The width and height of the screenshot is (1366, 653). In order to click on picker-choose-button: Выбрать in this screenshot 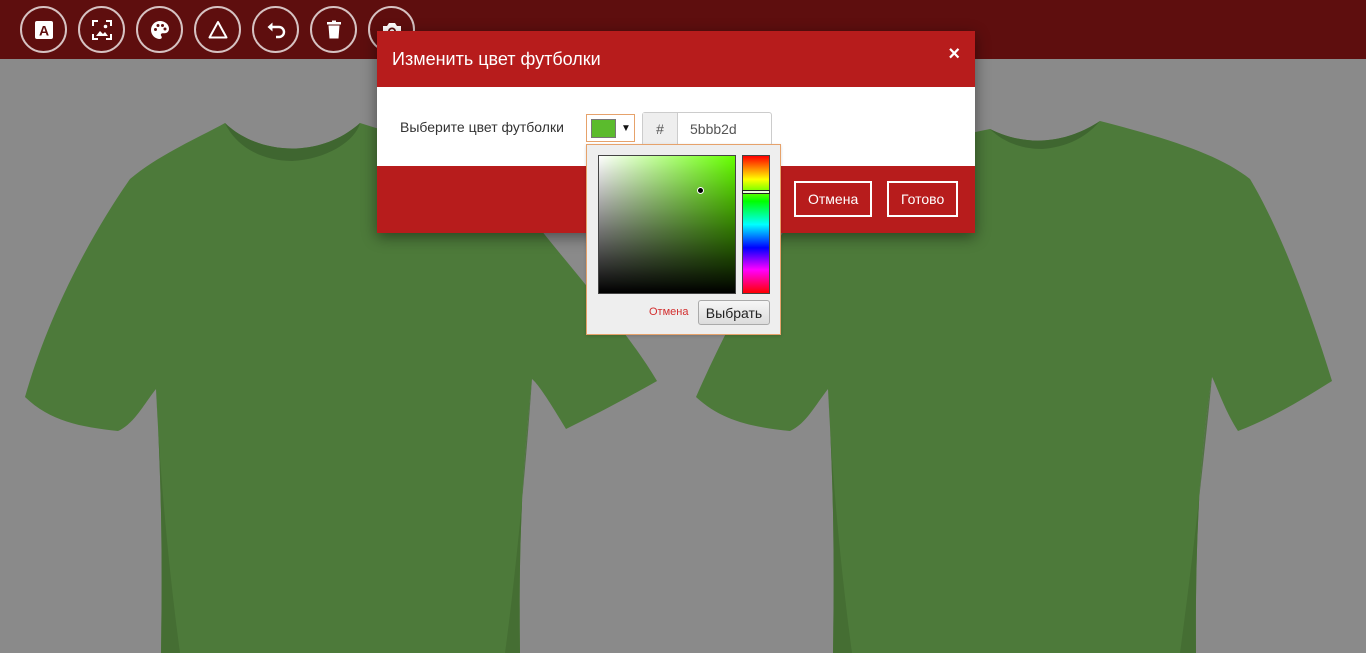, I will do `click(734, 312)`.